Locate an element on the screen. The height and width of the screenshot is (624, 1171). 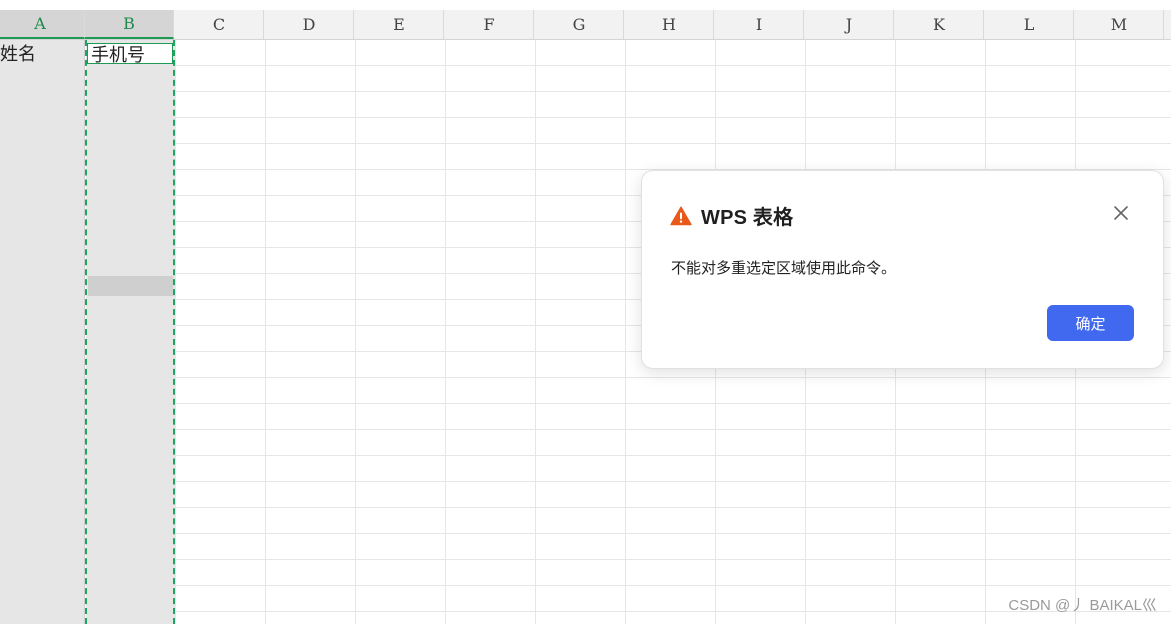
column-header-f: F is located at coordinates (489, 24).